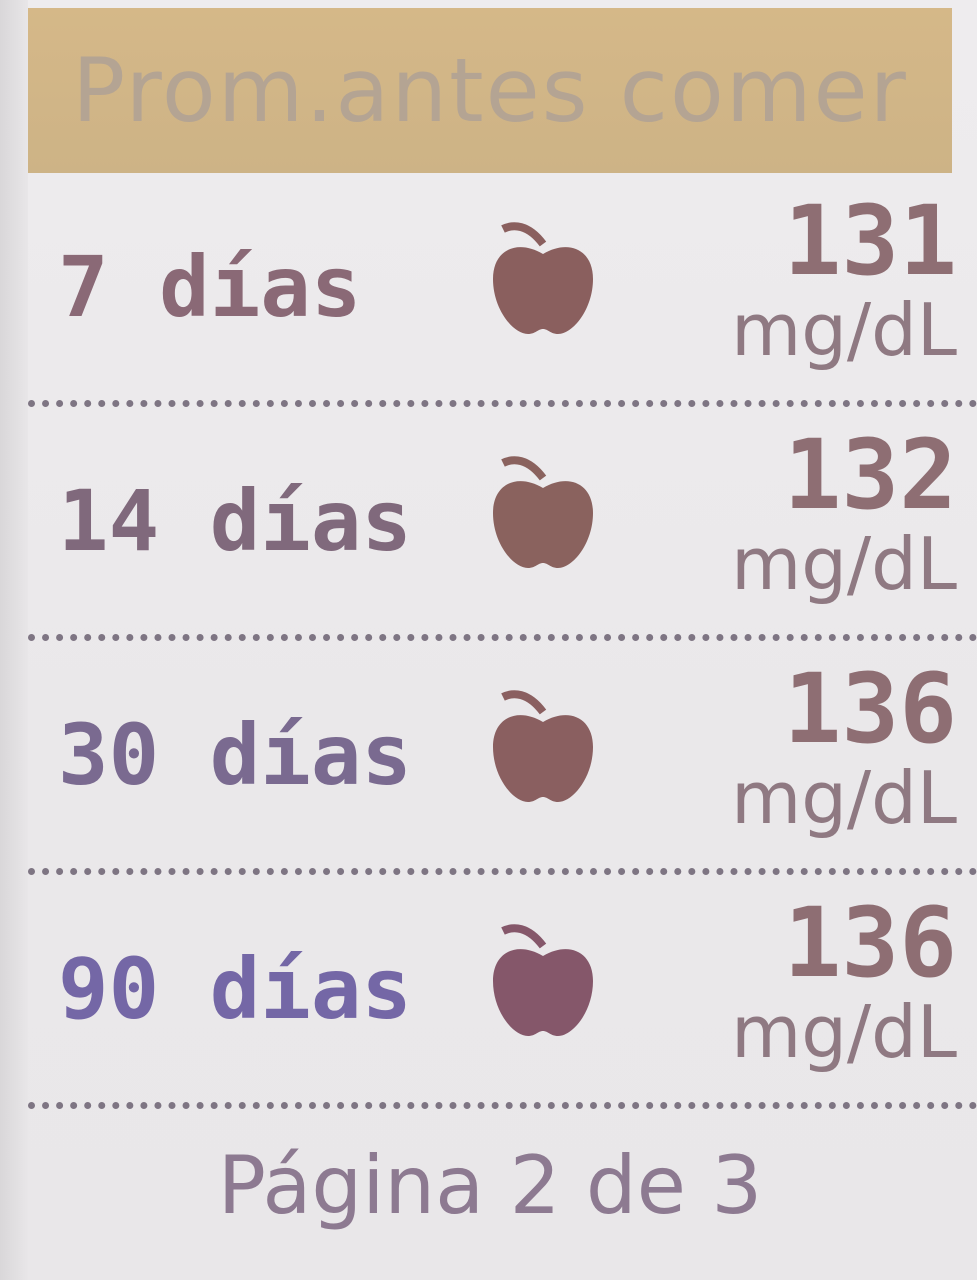  I want to click on pagination: Página 2 de 3, so click(490, 1185).